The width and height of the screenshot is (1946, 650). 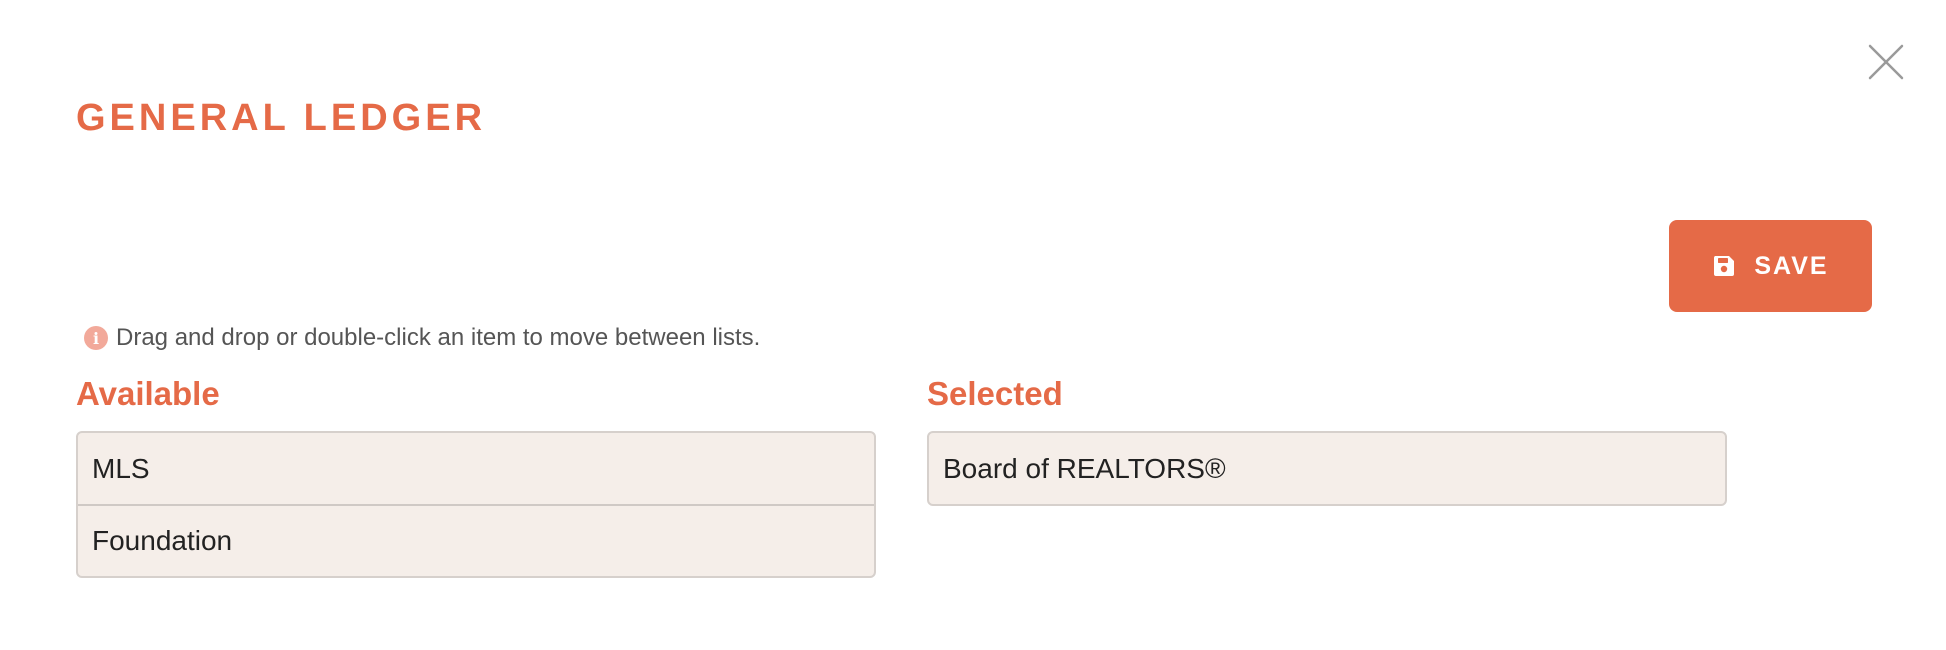 I want to click on page-title: GENERAL LEDGER, so click(x=281, y=118).